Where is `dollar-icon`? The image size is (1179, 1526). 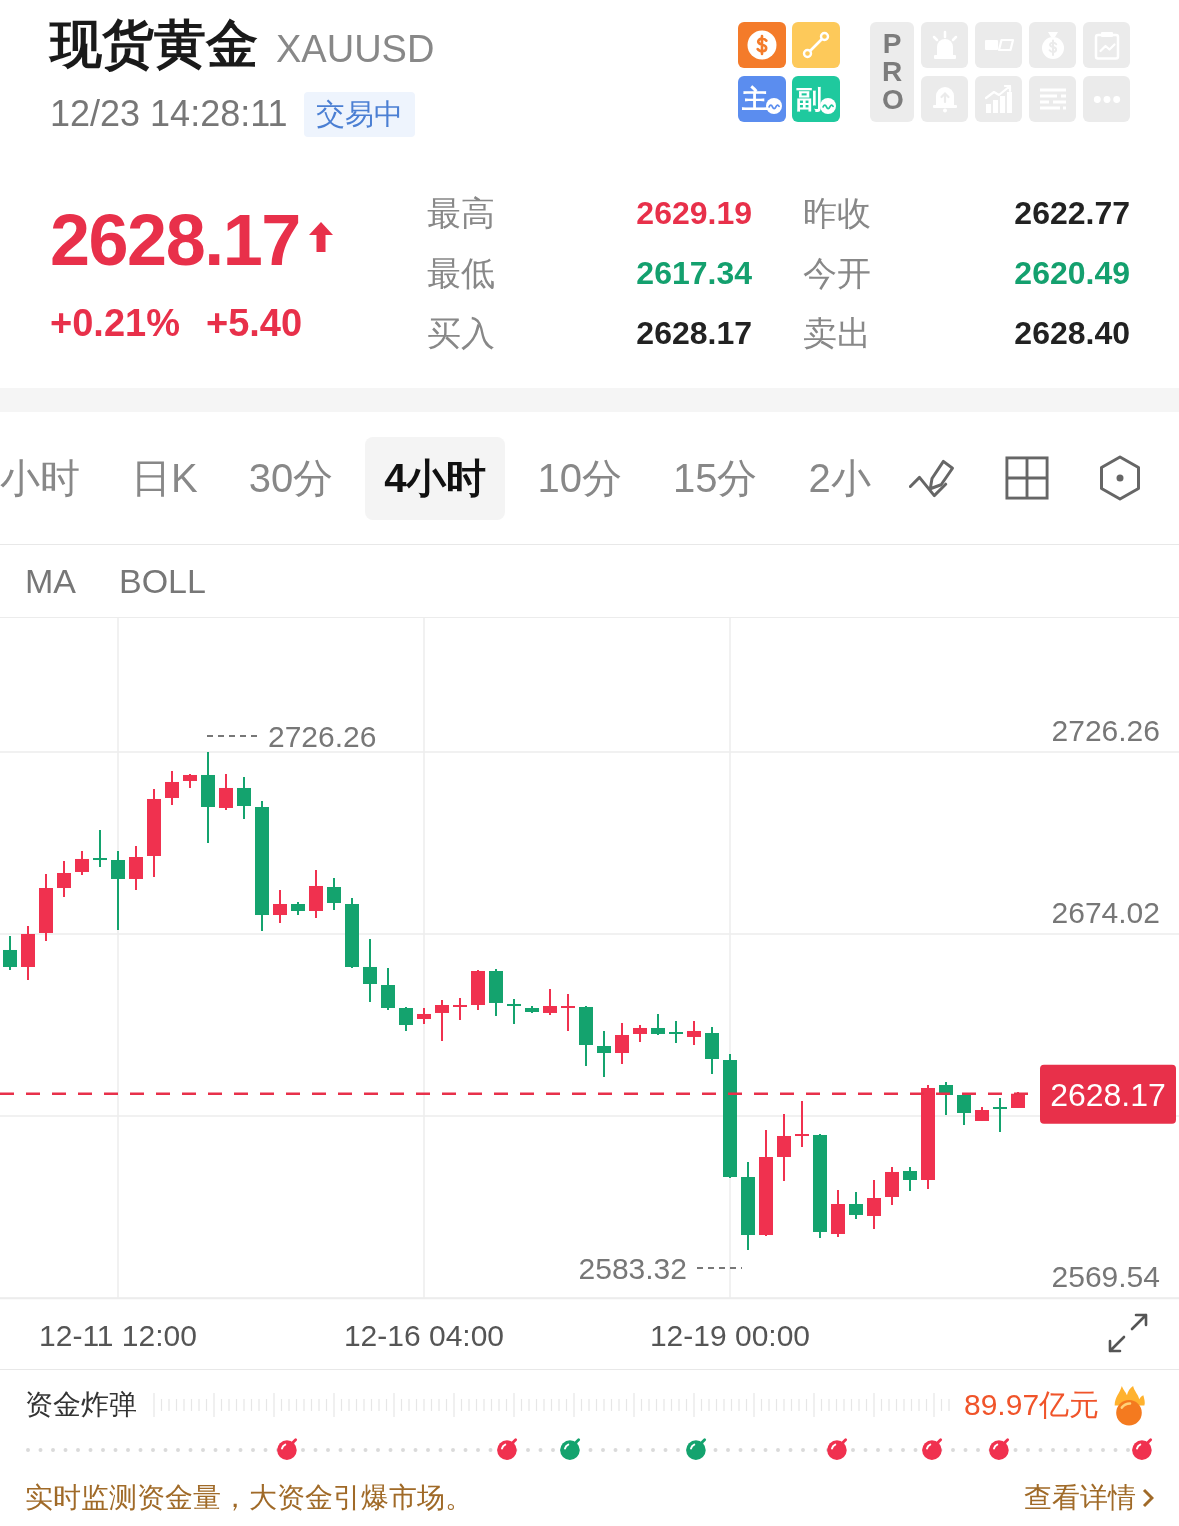 dollar-icon is located at coordinates (762, 45).